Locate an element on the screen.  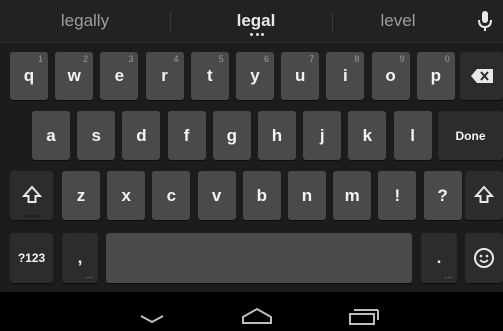
key-o: o9 is located at coordinates (390, 76).